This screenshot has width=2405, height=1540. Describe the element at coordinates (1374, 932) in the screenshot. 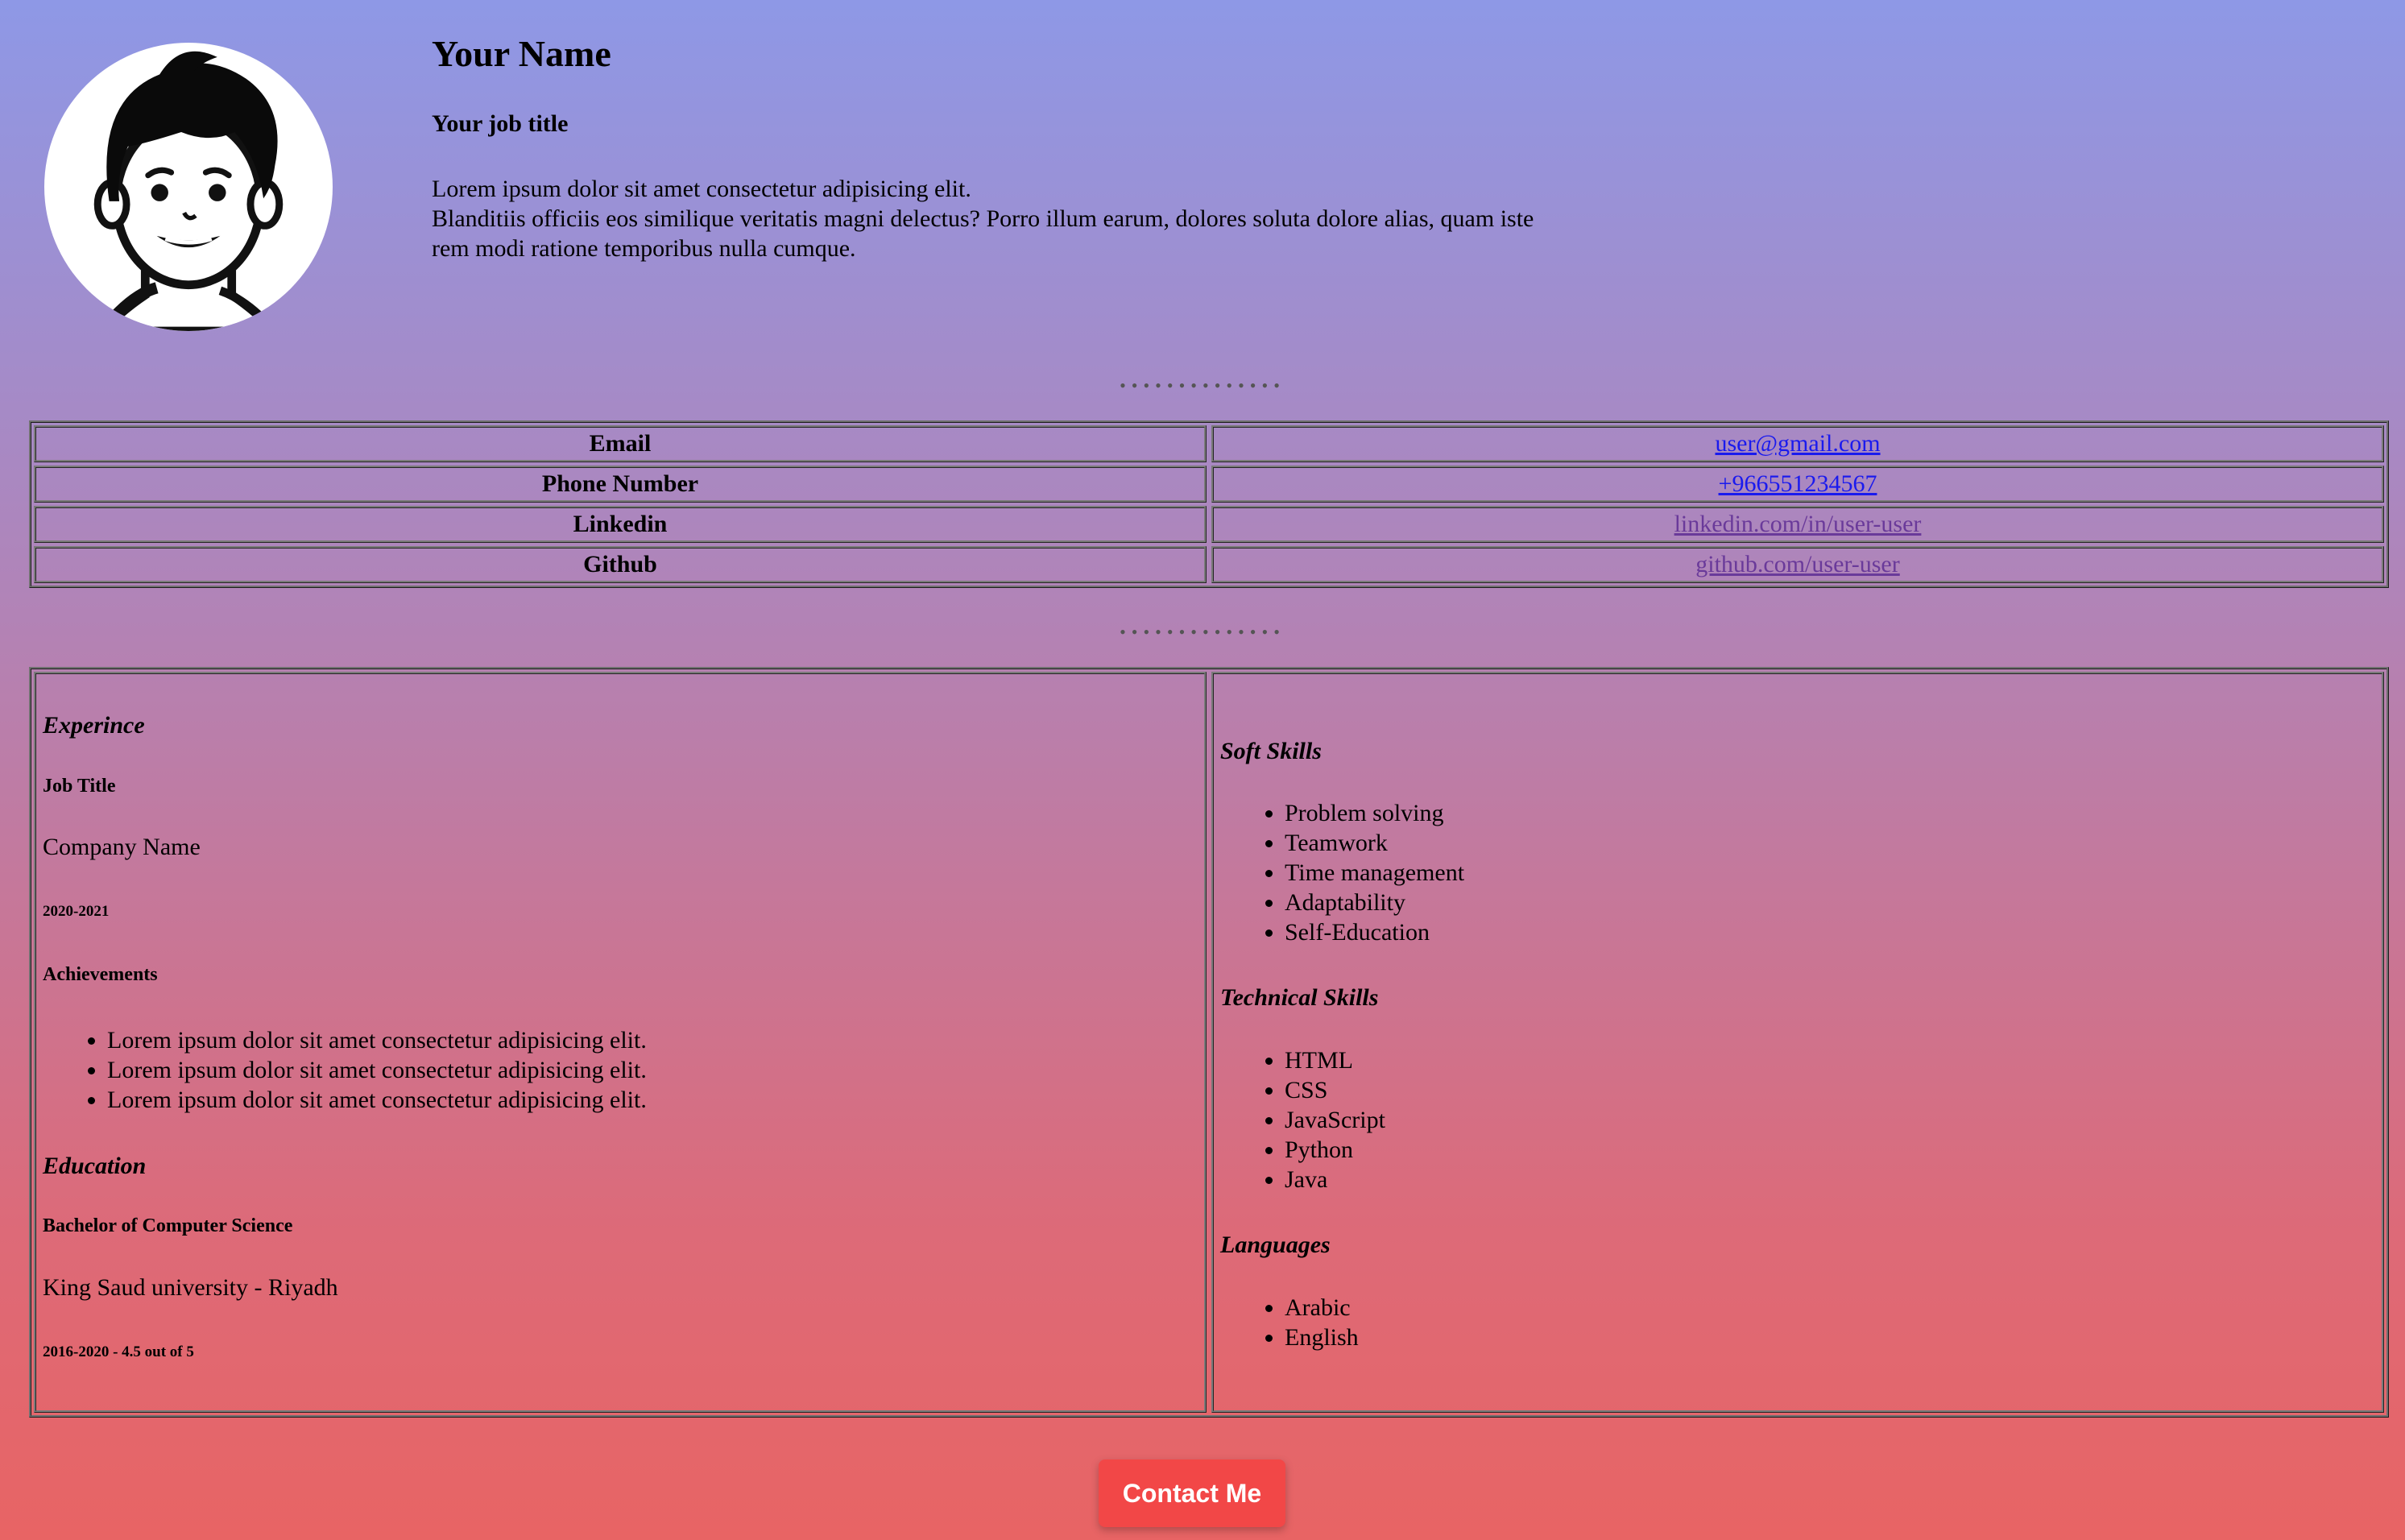

I see `list-item: Self-Education` at that location.